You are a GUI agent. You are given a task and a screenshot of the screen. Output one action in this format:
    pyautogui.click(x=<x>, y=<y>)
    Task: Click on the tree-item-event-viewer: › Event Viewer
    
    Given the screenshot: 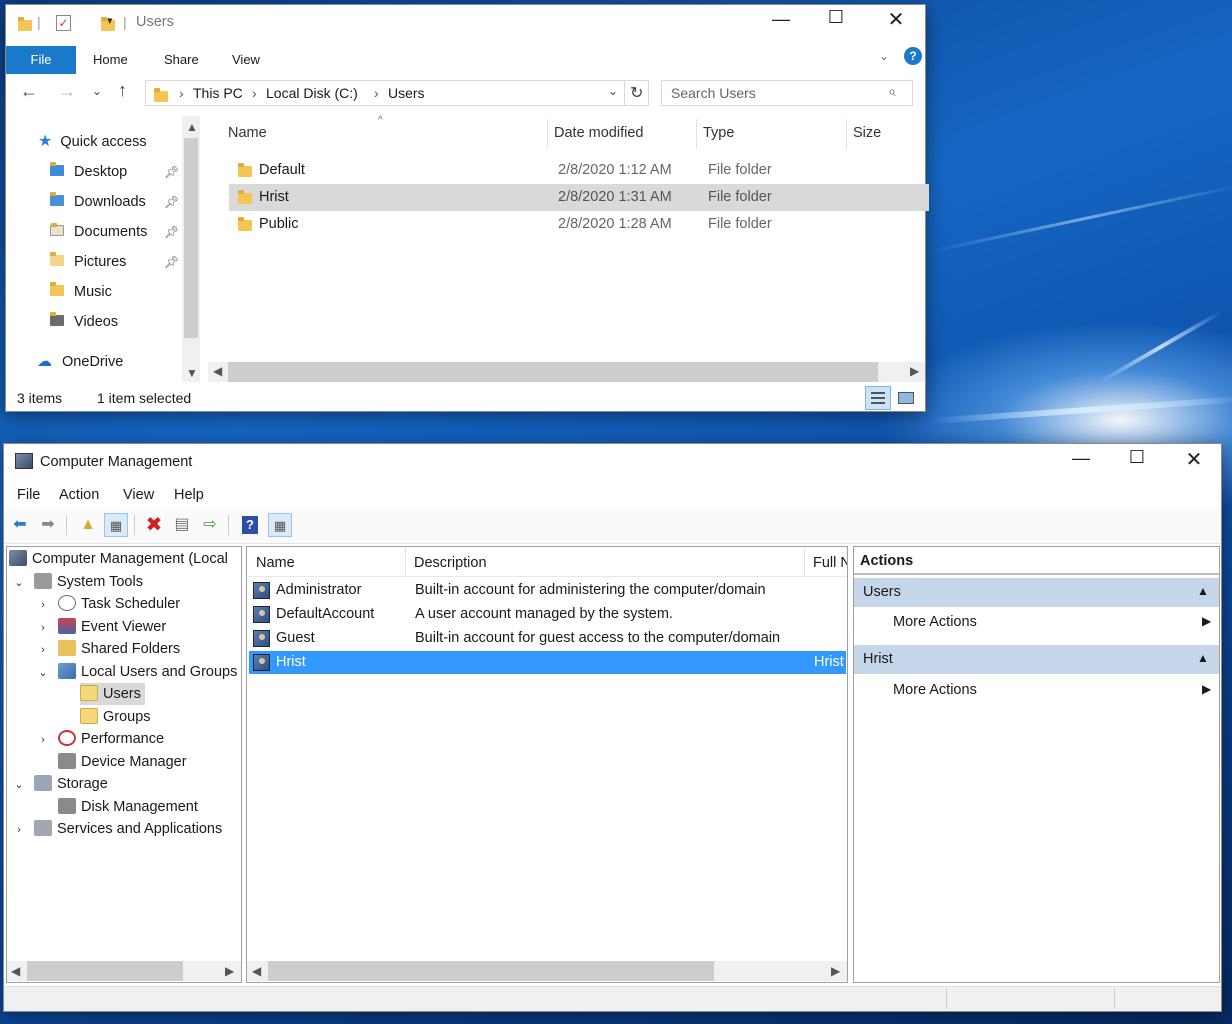 What is the action you would take?
    pyautogui.click(x=101, y=627)
    